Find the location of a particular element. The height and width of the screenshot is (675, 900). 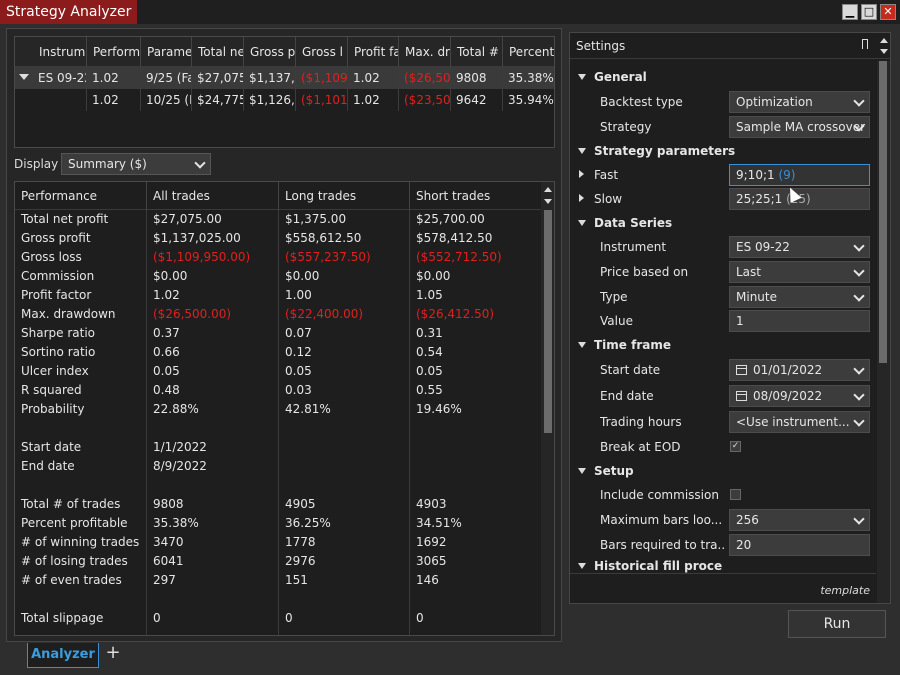

bars-required-input: 20 is located at coordinates (799, 545).